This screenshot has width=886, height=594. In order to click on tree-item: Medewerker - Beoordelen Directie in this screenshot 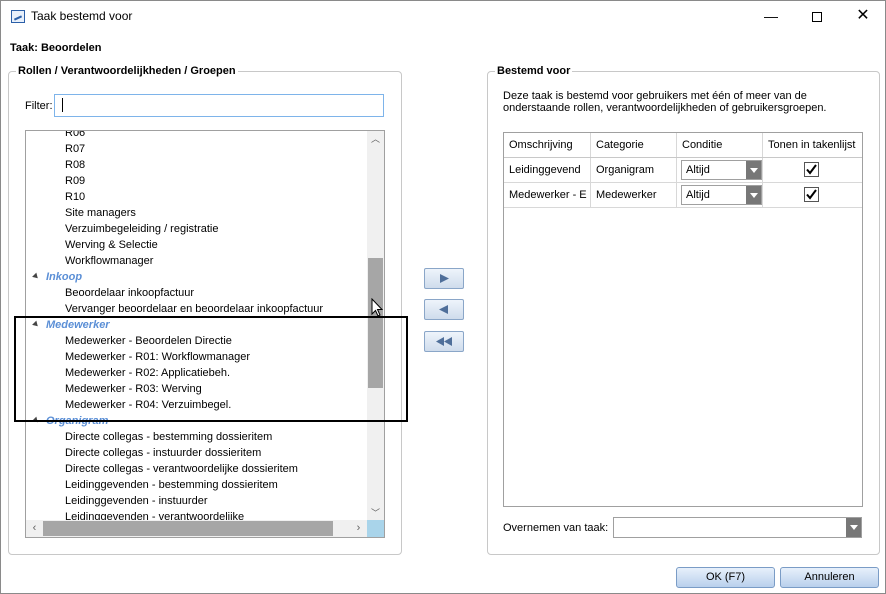, I will do `click(196, 341)`.